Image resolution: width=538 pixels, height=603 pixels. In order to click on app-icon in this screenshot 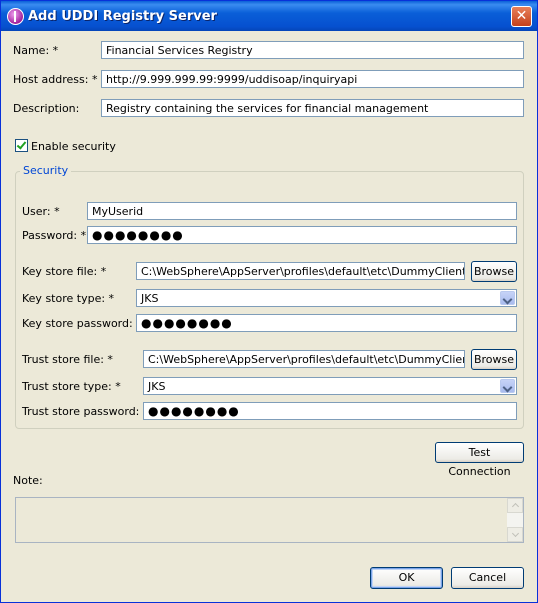, I will do `click(15, 16)`.